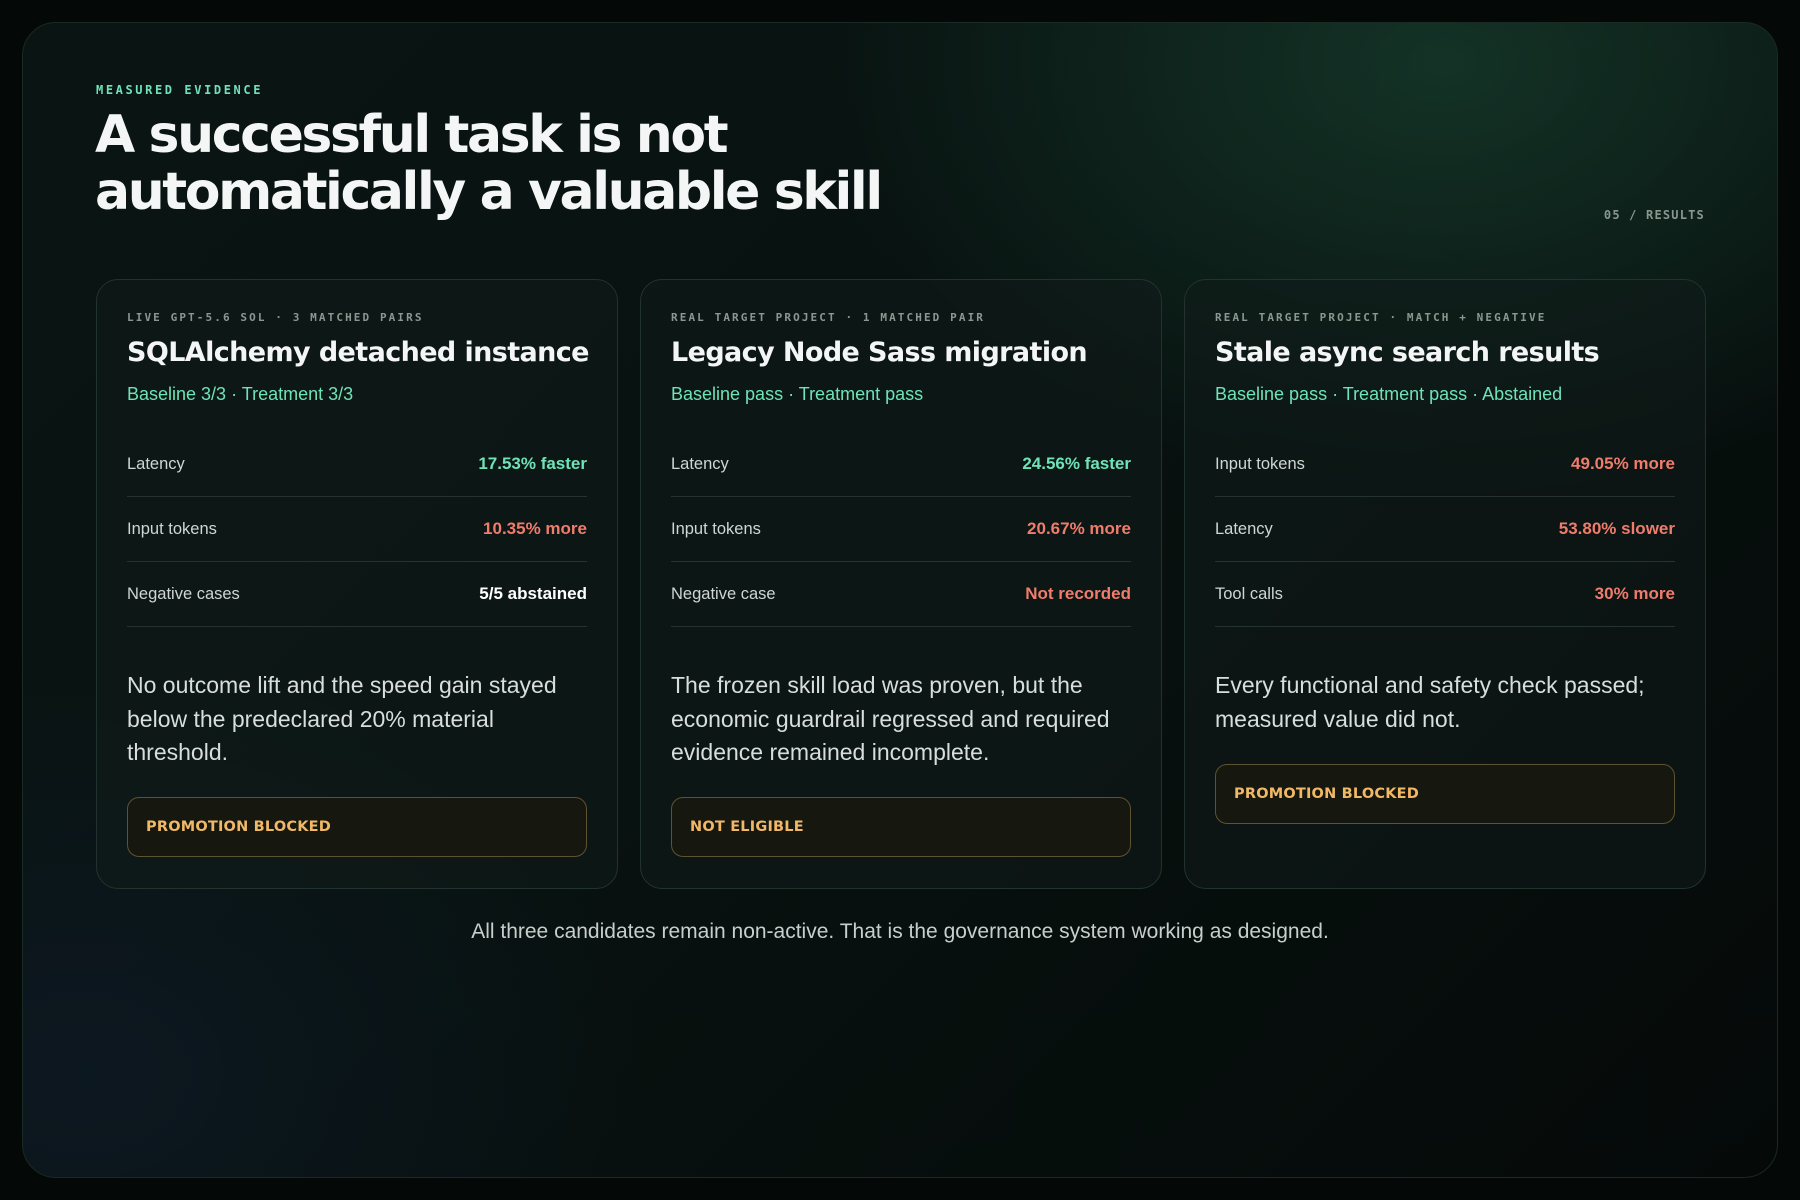 The height and width of the screenshot is (1200, 1800). I want to click on metric-row: Latency 53.80% slower, so click(1445, 529).